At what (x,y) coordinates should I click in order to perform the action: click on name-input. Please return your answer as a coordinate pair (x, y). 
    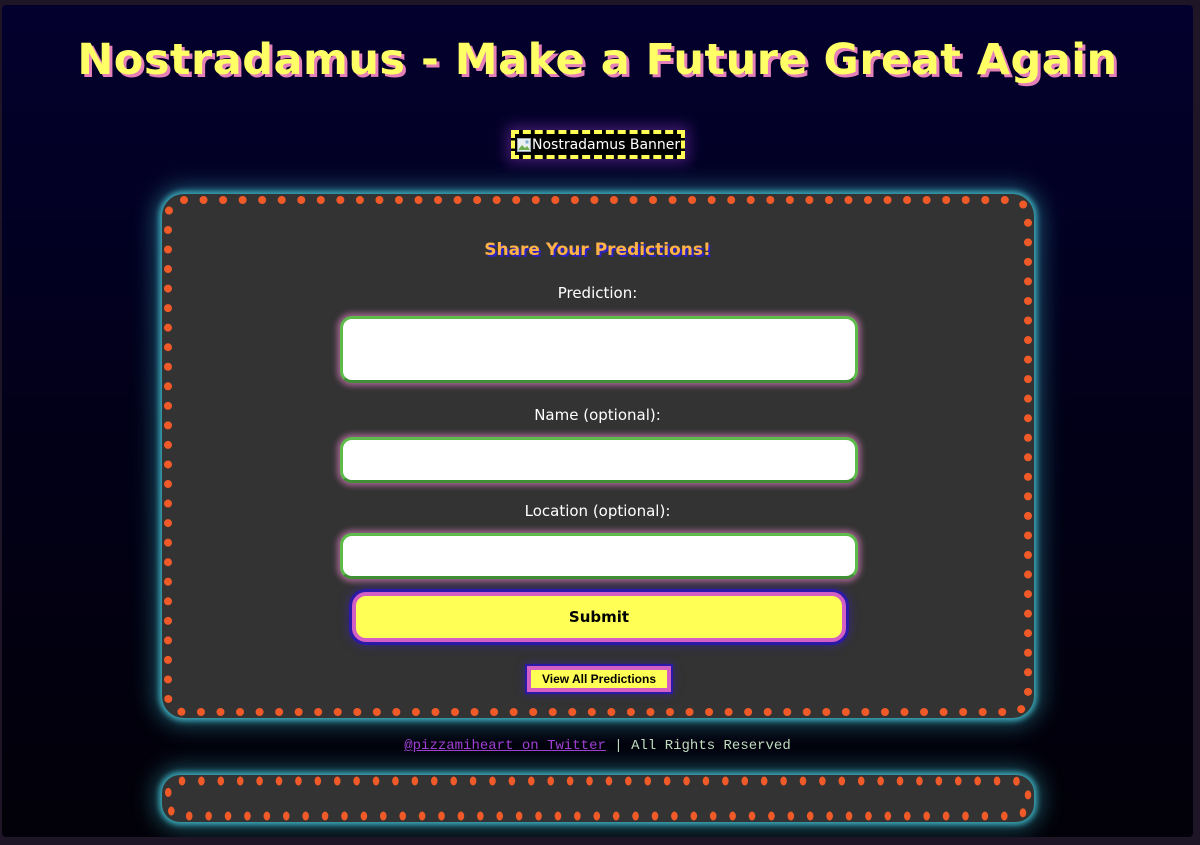
    Looking at the image, I should click on (599, 460).